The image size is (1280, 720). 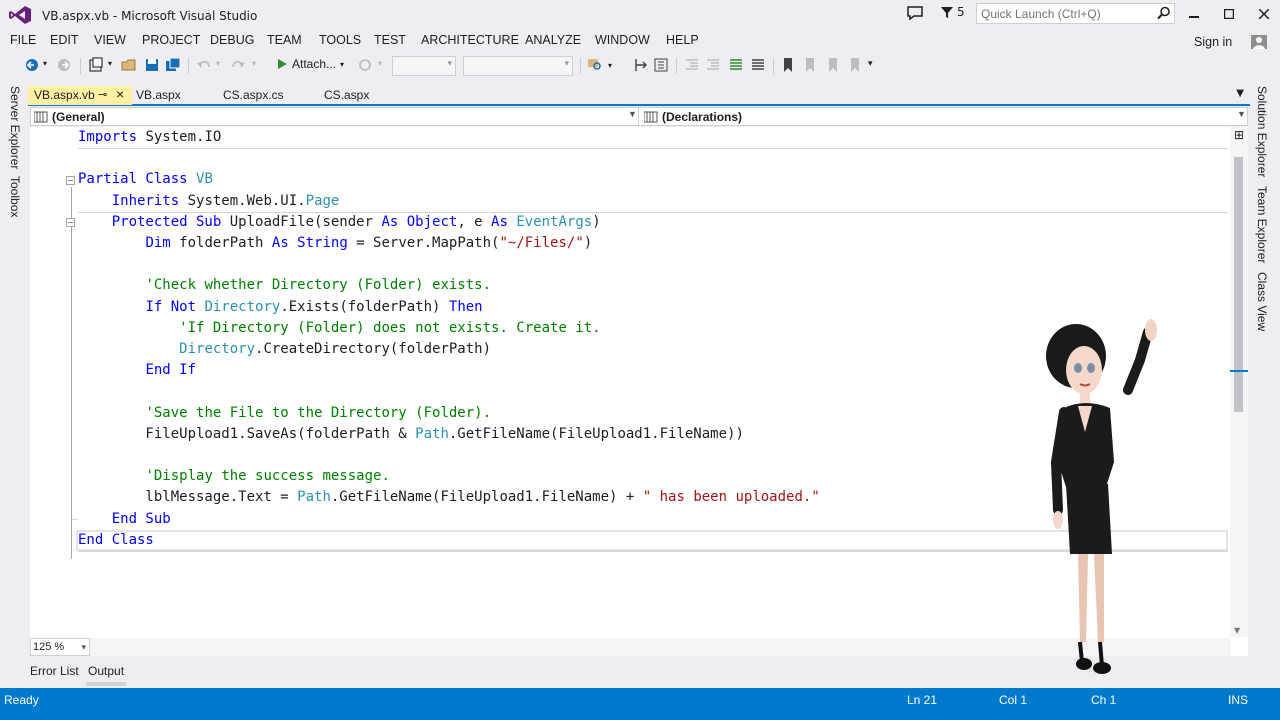 I want to click on refresh-icon, so click(x=365, y=65).